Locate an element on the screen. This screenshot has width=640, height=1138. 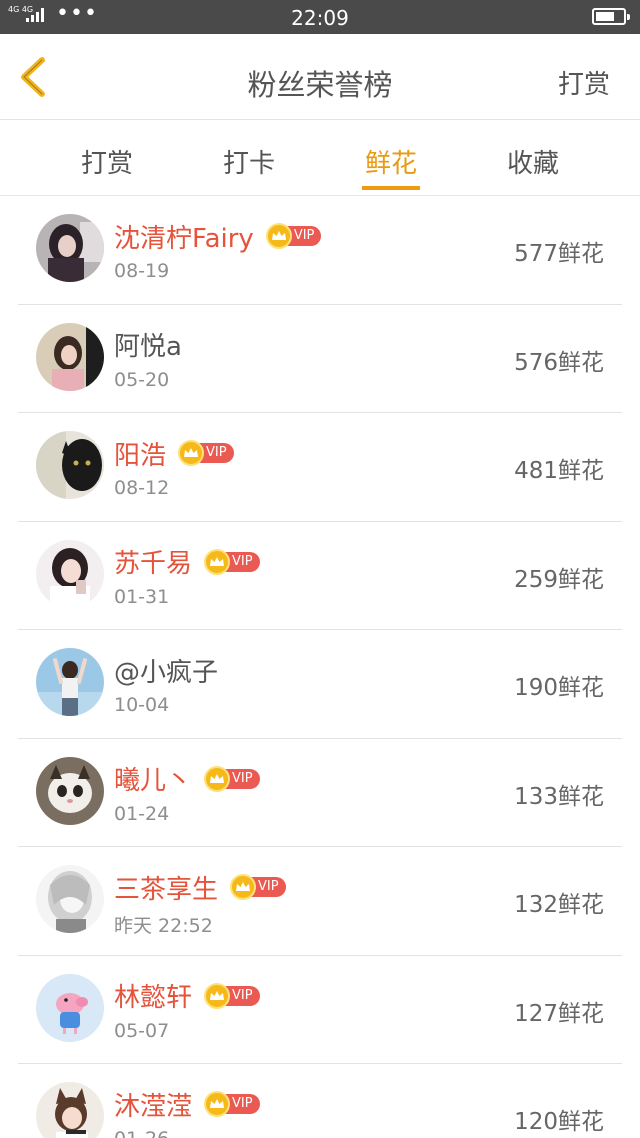
name-line: @小疯子 is located at coordinates (166, 670).